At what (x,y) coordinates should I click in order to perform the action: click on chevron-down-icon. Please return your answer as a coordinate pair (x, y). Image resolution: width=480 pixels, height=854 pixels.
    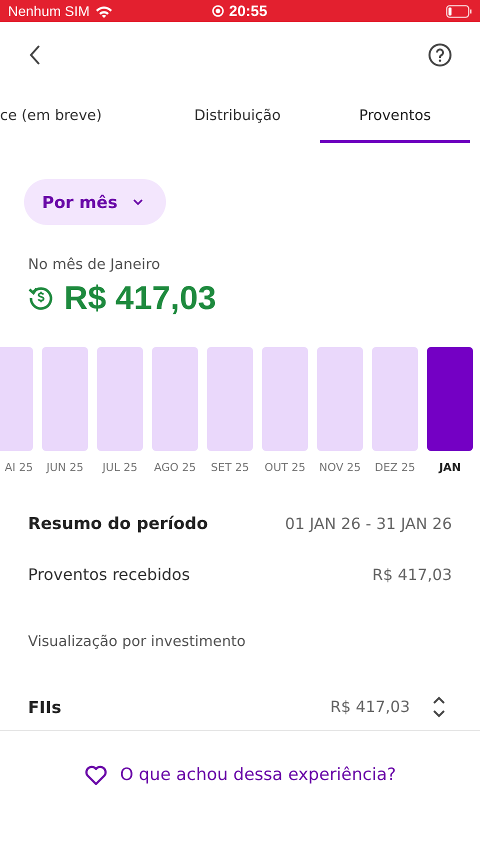
    Looking at the image, I should click on (138, 202).